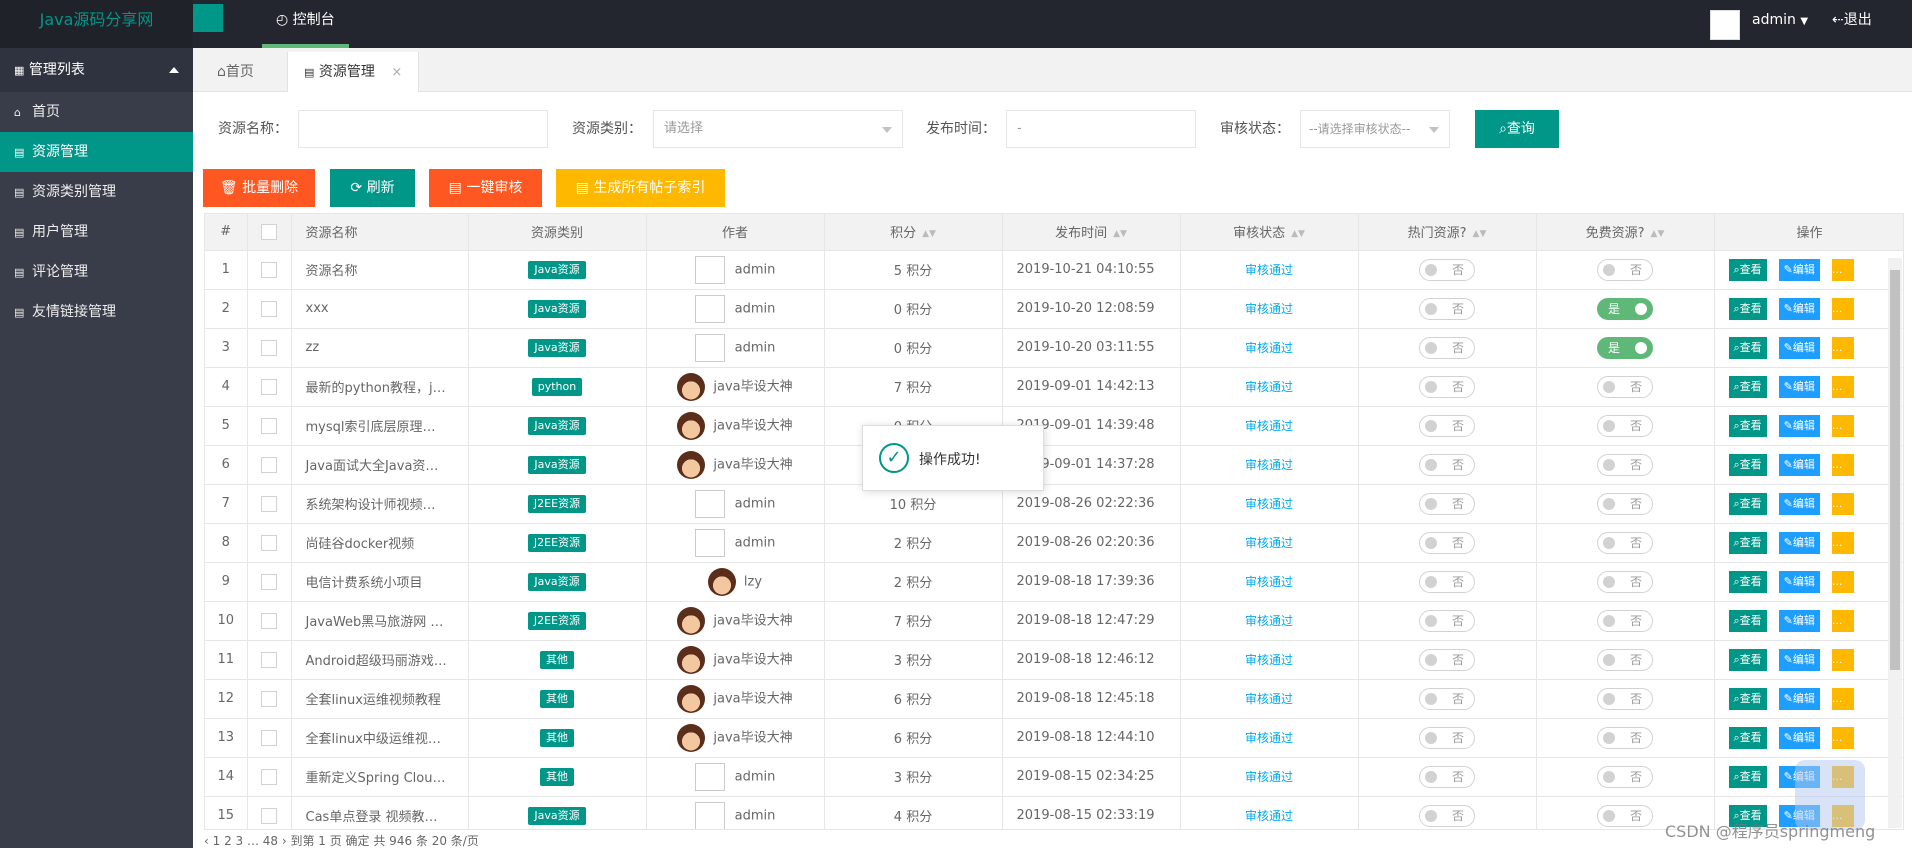  I want to click on time-range-input: -, so click(1101, 129).